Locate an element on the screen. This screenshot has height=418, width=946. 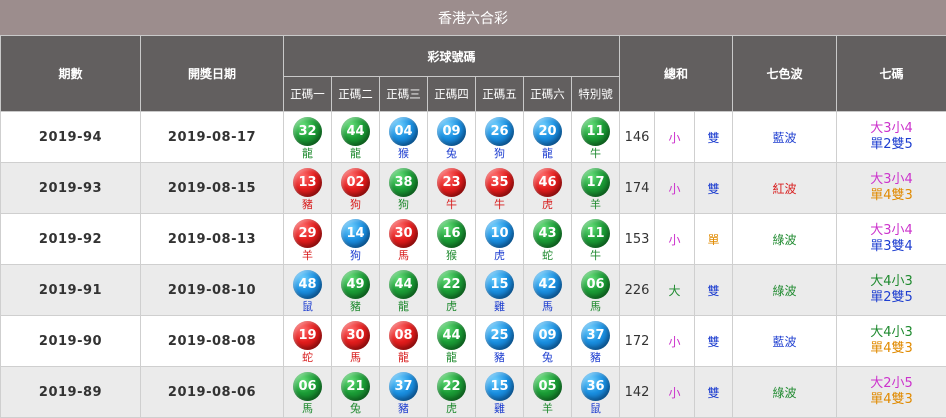
qima-parity: 單3雙4 is located at coordinates (891, 247).